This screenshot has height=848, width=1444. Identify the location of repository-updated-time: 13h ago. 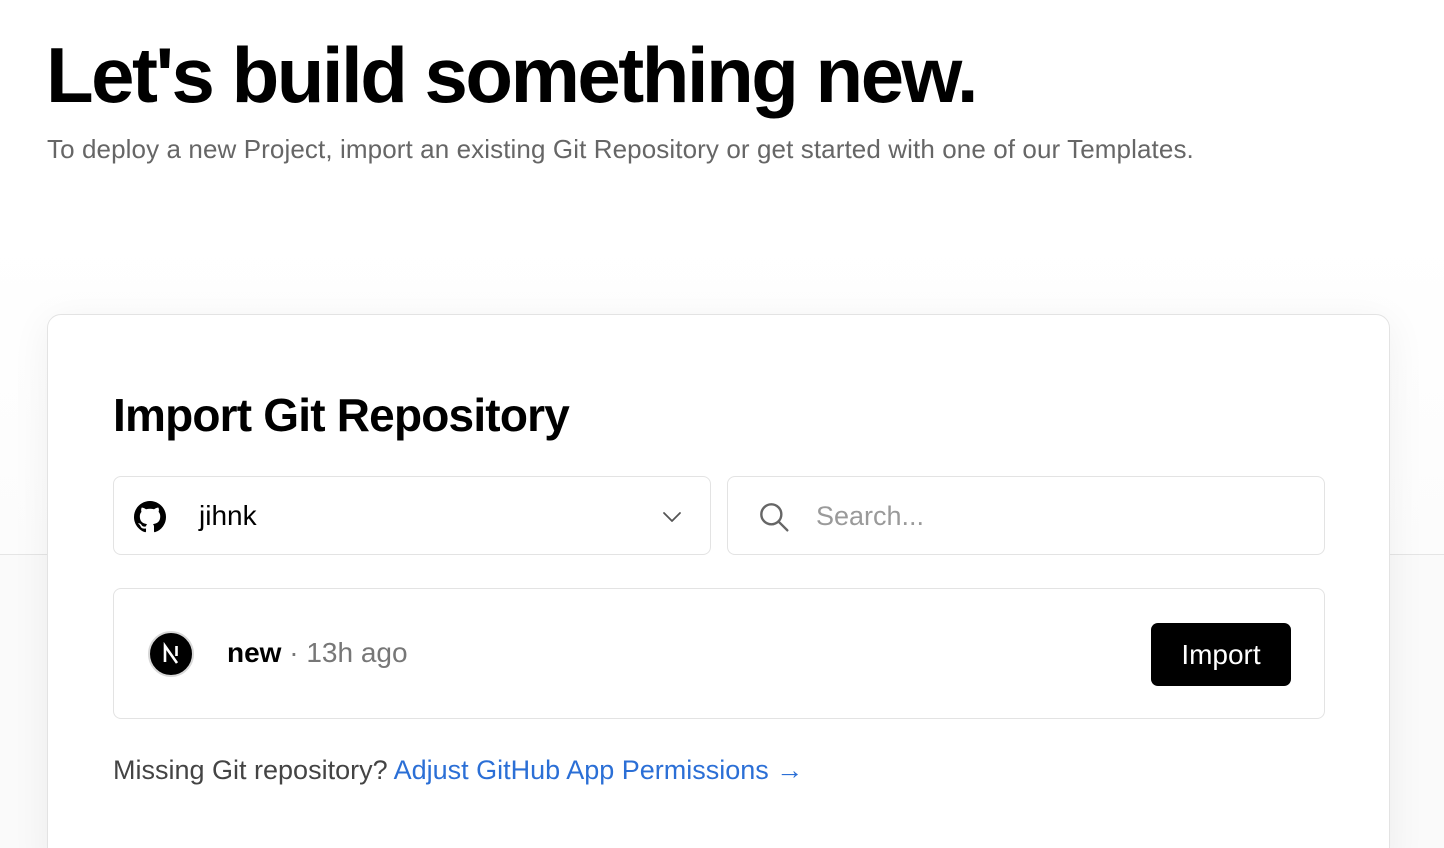
(357, 652).